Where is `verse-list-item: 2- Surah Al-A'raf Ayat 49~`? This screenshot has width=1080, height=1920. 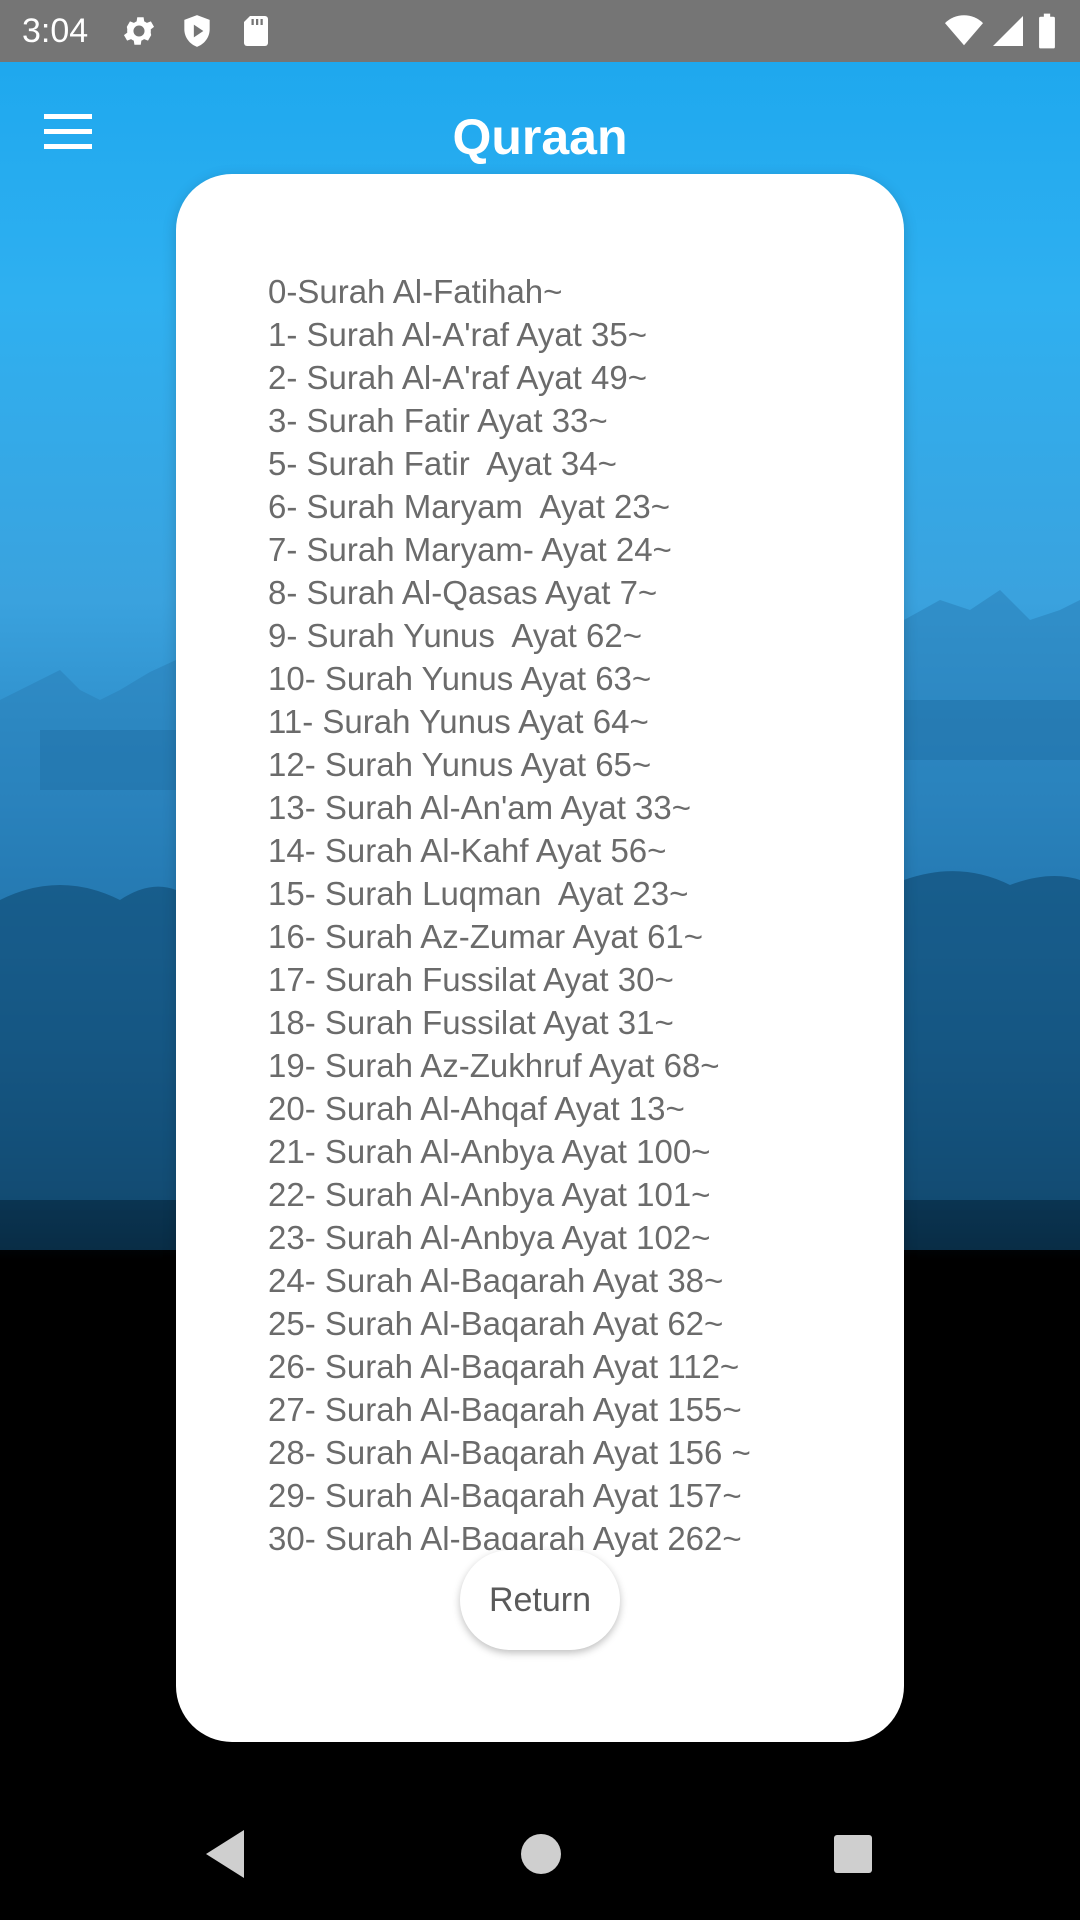 verse-list-item: 2- Surah Al-A'raf Ayat 49~ is located at coordinates (558, 377).